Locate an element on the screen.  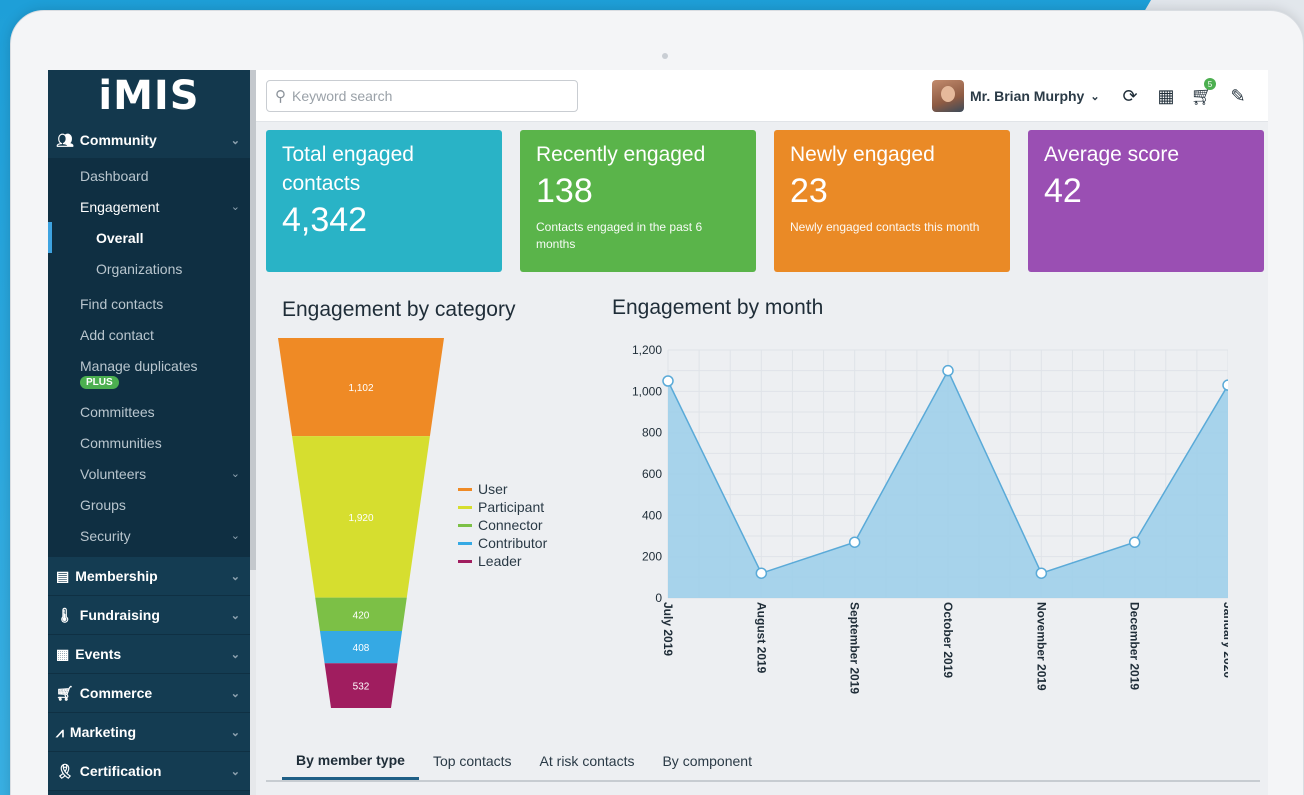
sidebar-item-organizations: Organizations is located at coordinates (149, 268).